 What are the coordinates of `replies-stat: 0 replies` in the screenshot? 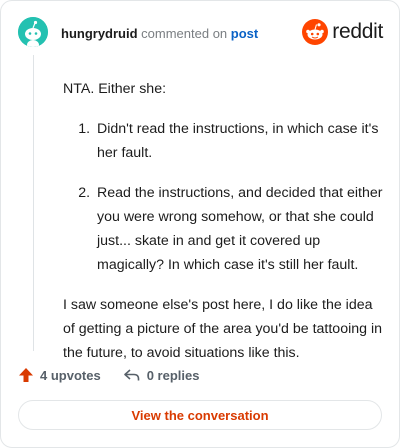 It's located at (161, 375).